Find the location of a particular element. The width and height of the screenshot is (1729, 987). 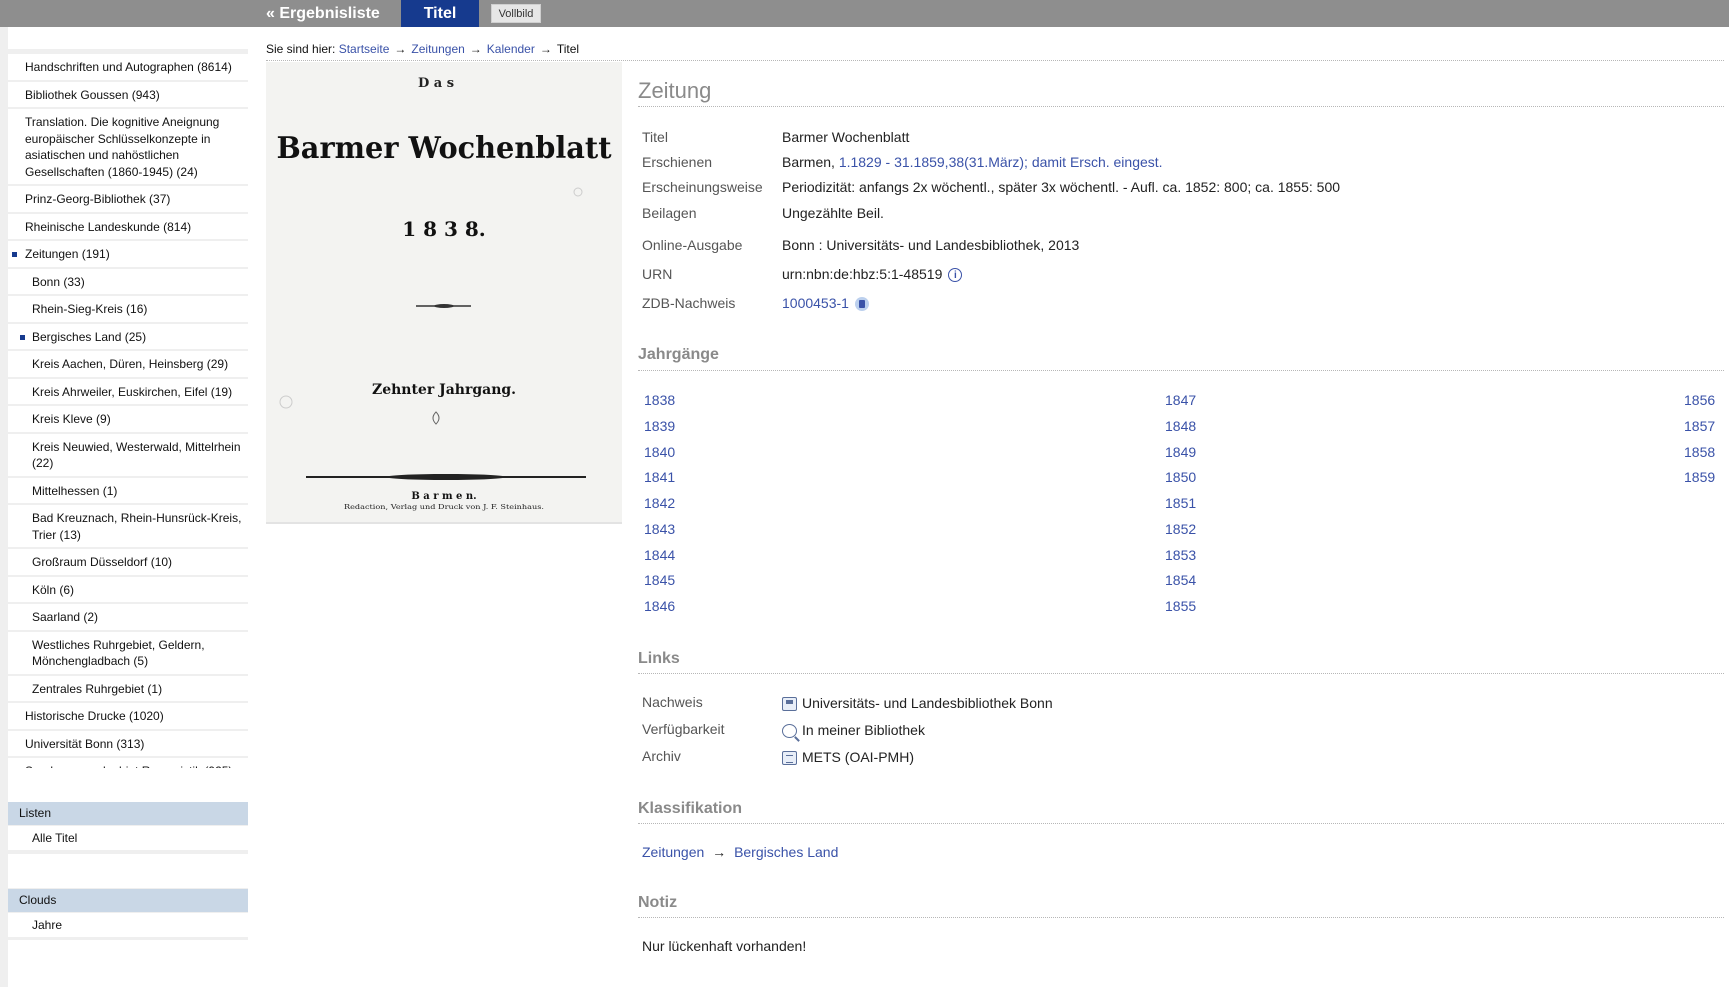

year-link-1850: 1850 is located at coordinates (1180, 477).